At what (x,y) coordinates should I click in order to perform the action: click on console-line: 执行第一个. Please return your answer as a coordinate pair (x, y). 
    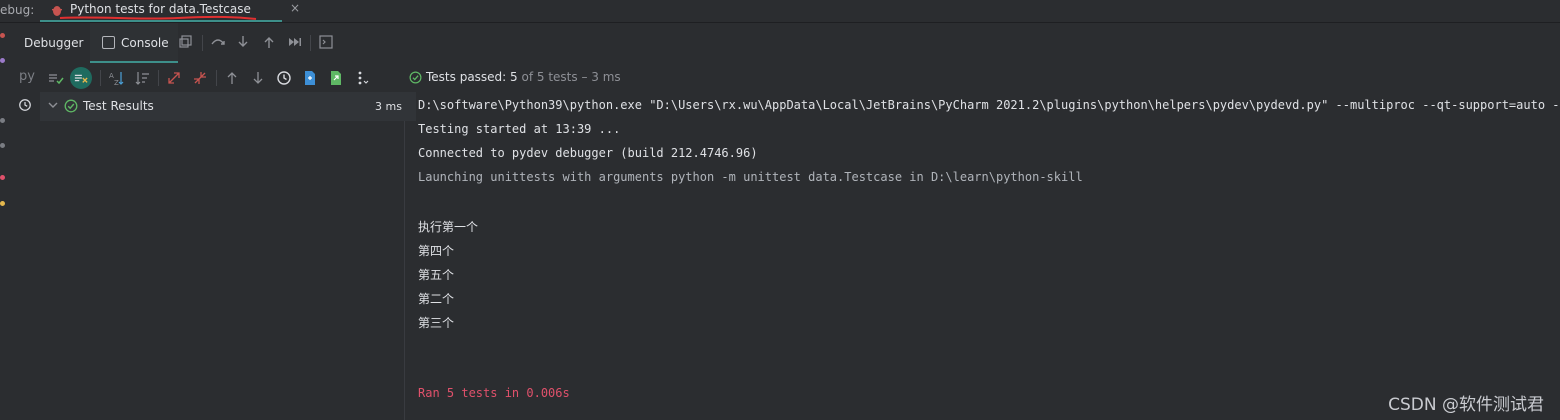
    Looking at the image, I should click on (448, 227).